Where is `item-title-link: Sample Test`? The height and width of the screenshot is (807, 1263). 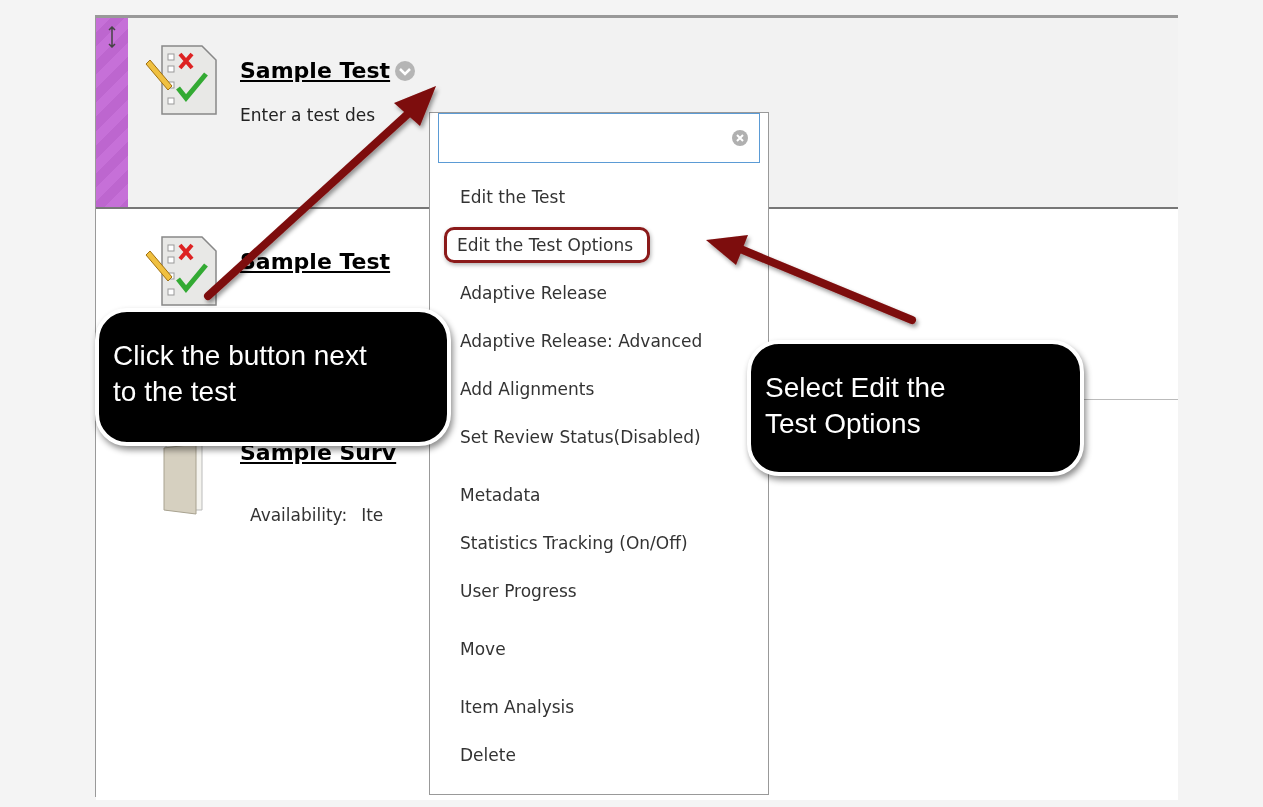
item-title-link: Sample Test is located at coordinates (315, 70).